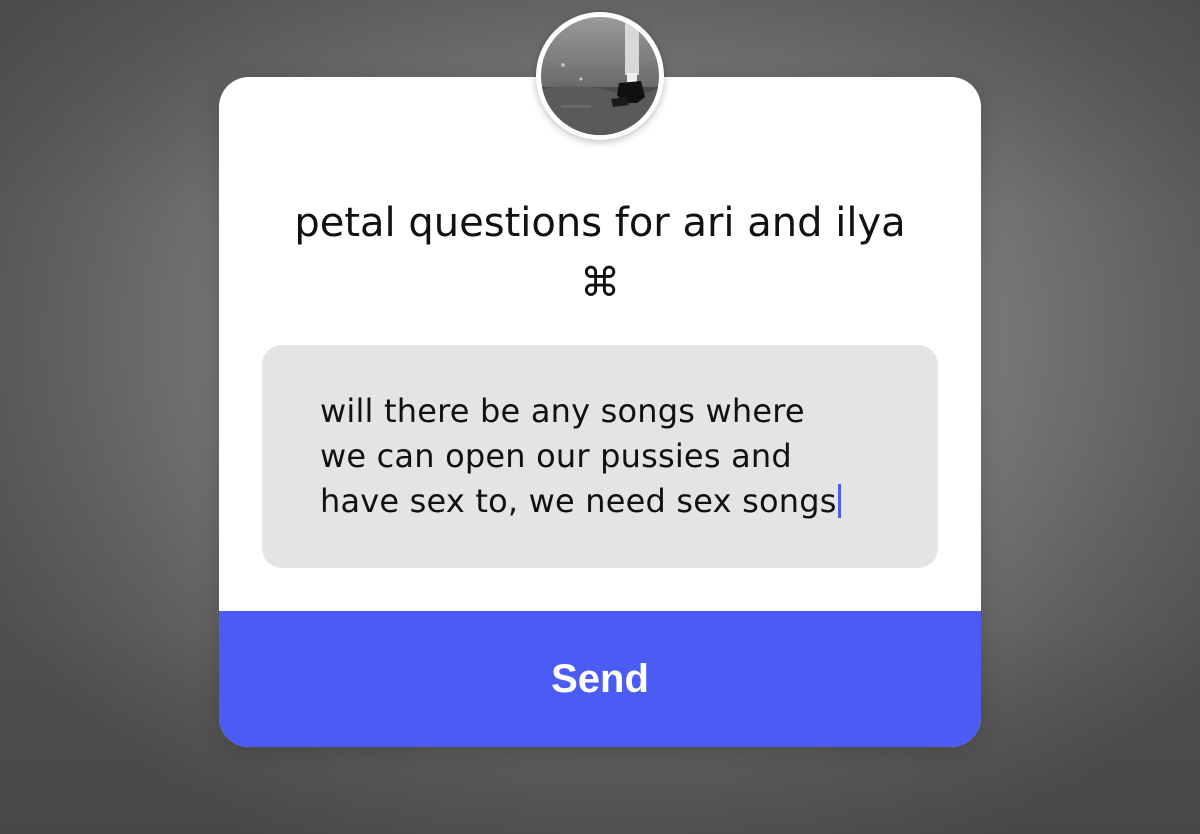  What do you see at coordinates (839, 501) in the screenshot?
I see `text-caret` at bounding box center [839, 501].